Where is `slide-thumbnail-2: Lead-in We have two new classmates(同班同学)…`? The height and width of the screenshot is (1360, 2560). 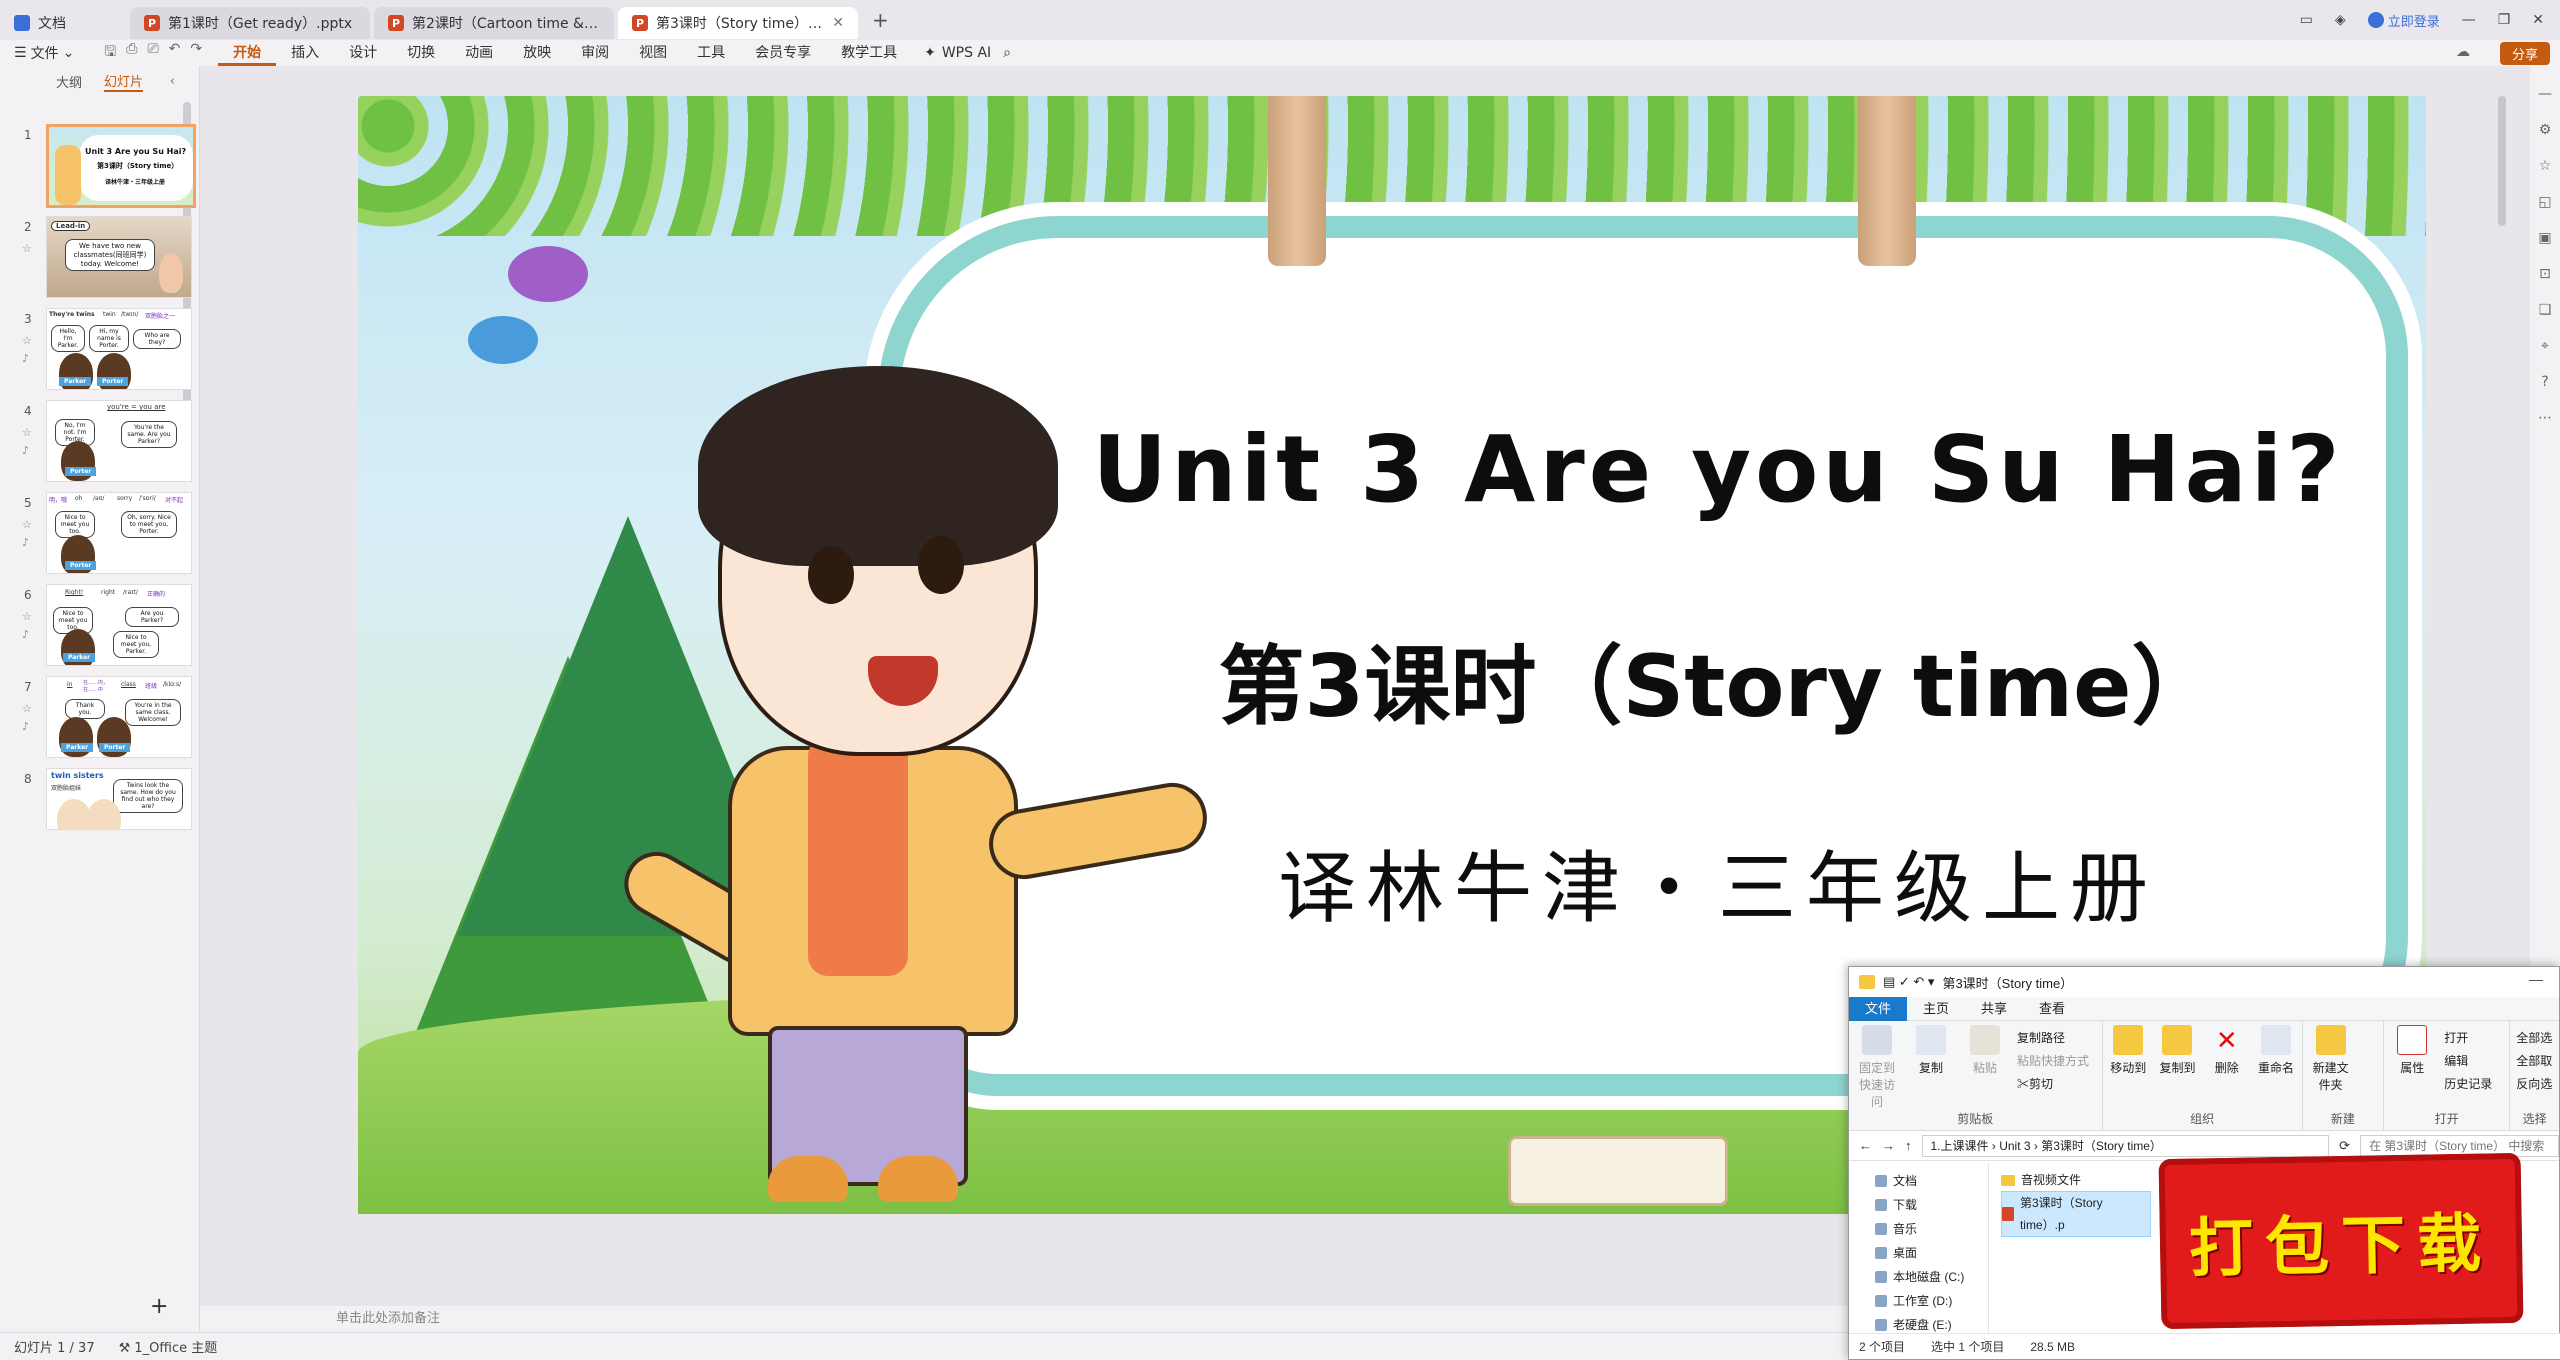
slide-thumbnail-2: Lead-in We have two new classmates(同班同学)… is located at coordinates (119, 257).